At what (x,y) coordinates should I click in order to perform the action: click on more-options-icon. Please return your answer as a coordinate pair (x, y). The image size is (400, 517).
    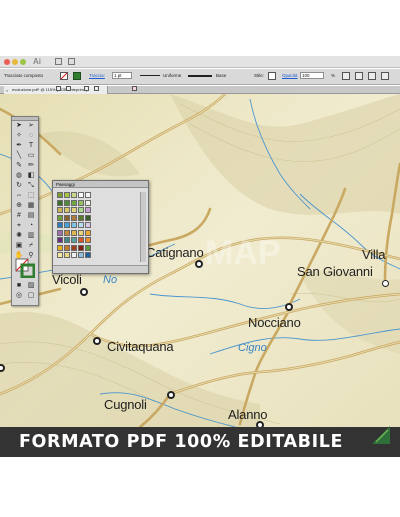
    Looking at the image, I should click on (385, 76).